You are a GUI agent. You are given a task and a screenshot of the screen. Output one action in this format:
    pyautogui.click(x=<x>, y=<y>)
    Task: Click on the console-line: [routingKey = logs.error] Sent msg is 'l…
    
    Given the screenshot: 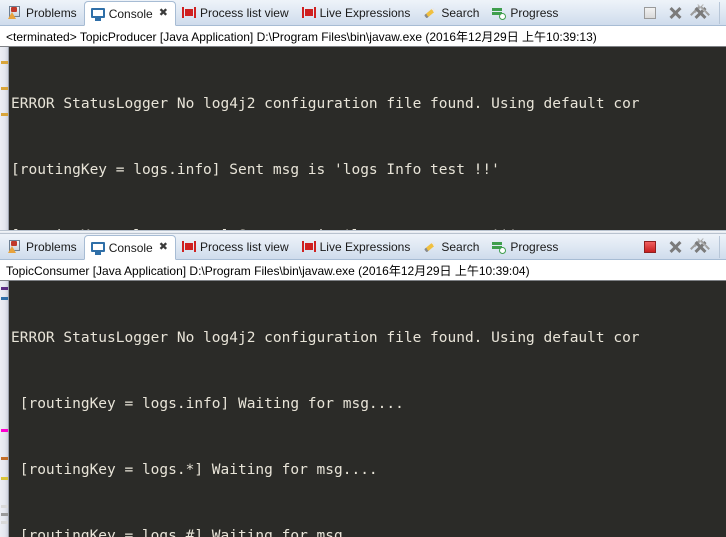 What is the action you would take?
    pyautogui.click(x=366, y=227)
    